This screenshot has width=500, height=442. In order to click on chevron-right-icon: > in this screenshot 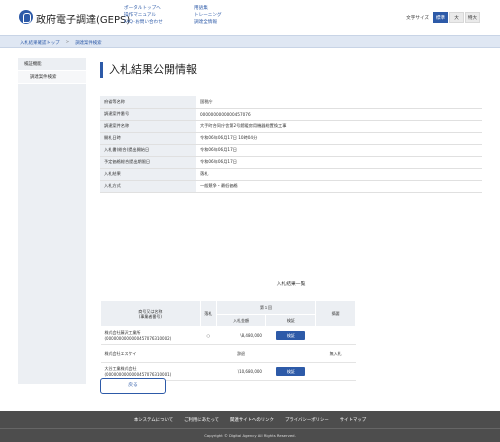, I will do `click(67, 42)`.